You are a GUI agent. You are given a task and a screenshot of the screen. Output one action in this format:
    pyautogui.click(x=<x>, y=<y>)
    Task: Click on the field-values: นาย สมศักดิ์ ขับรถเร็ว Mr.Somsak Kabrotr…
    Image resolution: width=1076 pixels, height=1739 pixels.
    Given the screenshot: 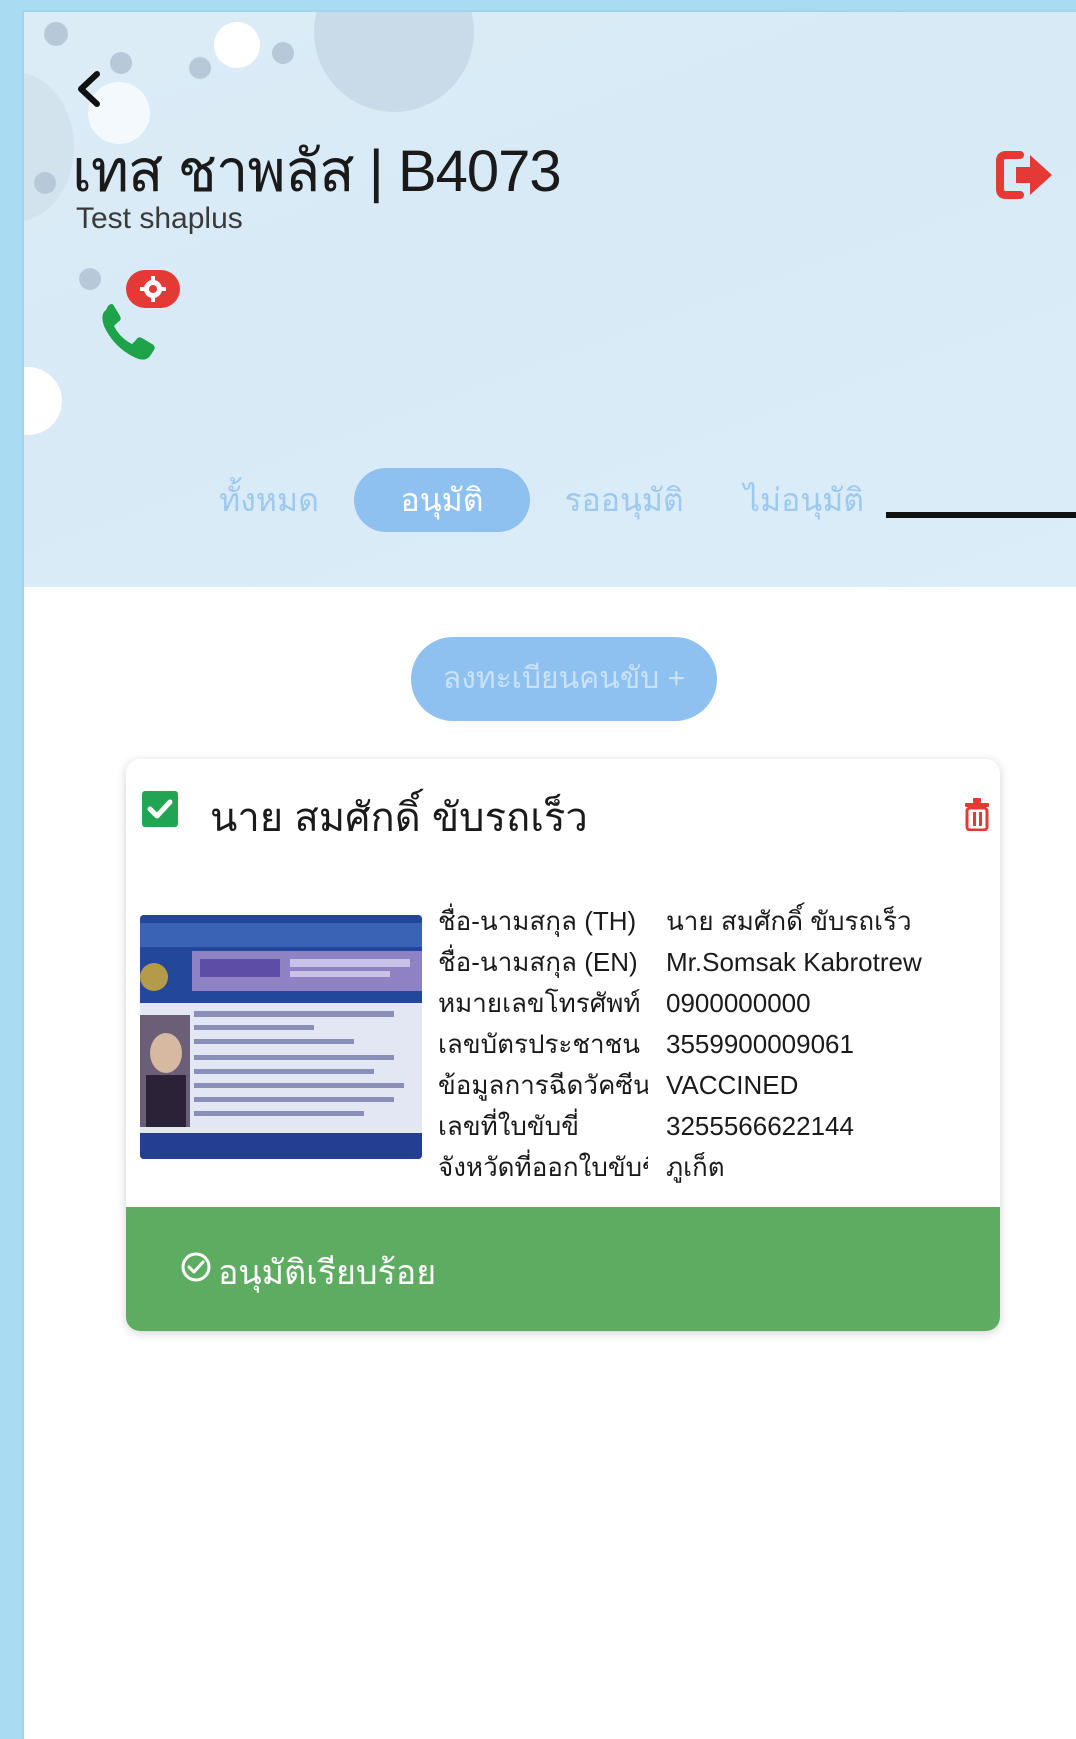 What is the action you would take?
    pyautogui.click(x=826, y=1044)
    